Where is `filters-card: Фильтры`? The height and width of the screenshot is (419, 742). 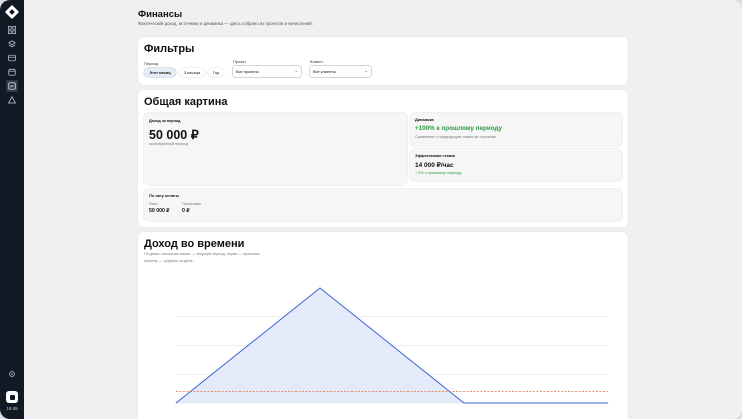 filters-card: Фильтры is located at coordinates (383, 61).